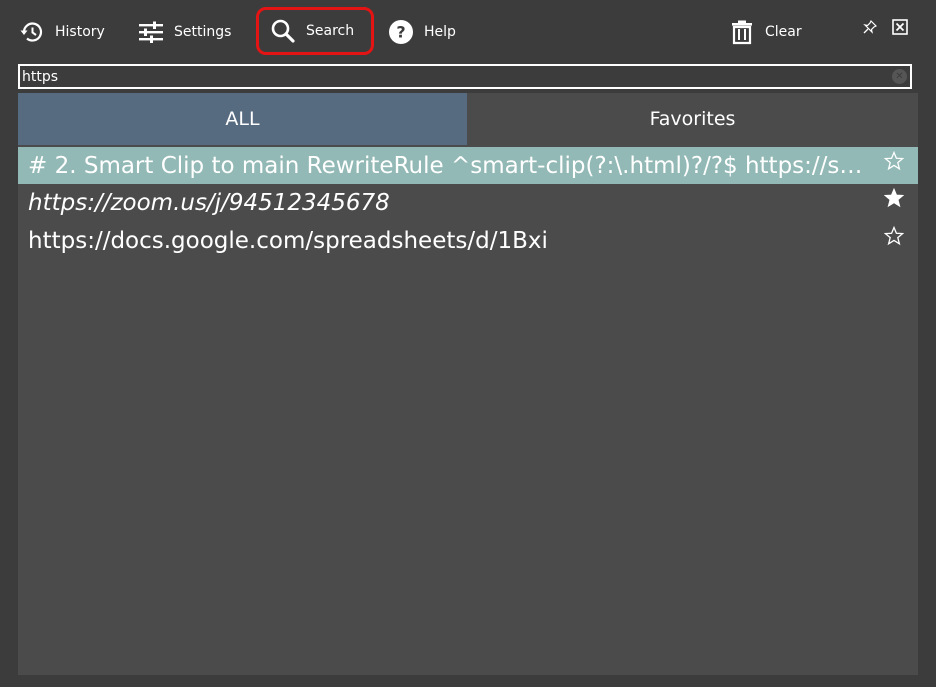 The width and height of the screenshot is (936, 687). Describe the element at coordinates (900, 27) in the screenshot. I see `close-icon` at that location.